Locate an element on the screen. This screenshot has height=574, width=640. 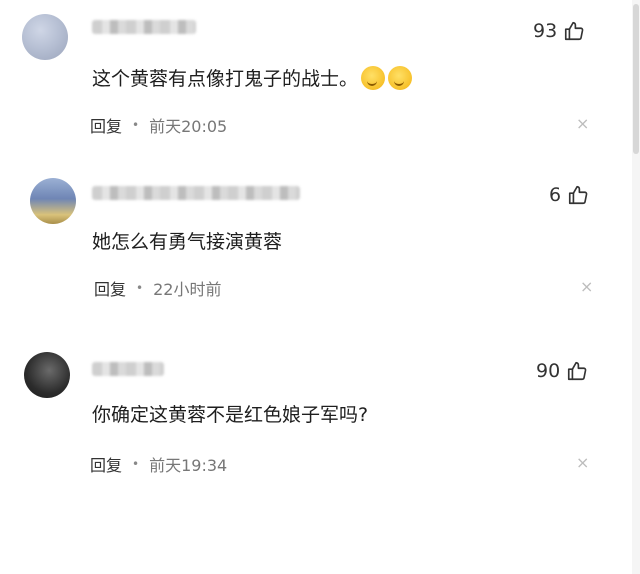
like-button: 6 is located at coordinates (569, 195).